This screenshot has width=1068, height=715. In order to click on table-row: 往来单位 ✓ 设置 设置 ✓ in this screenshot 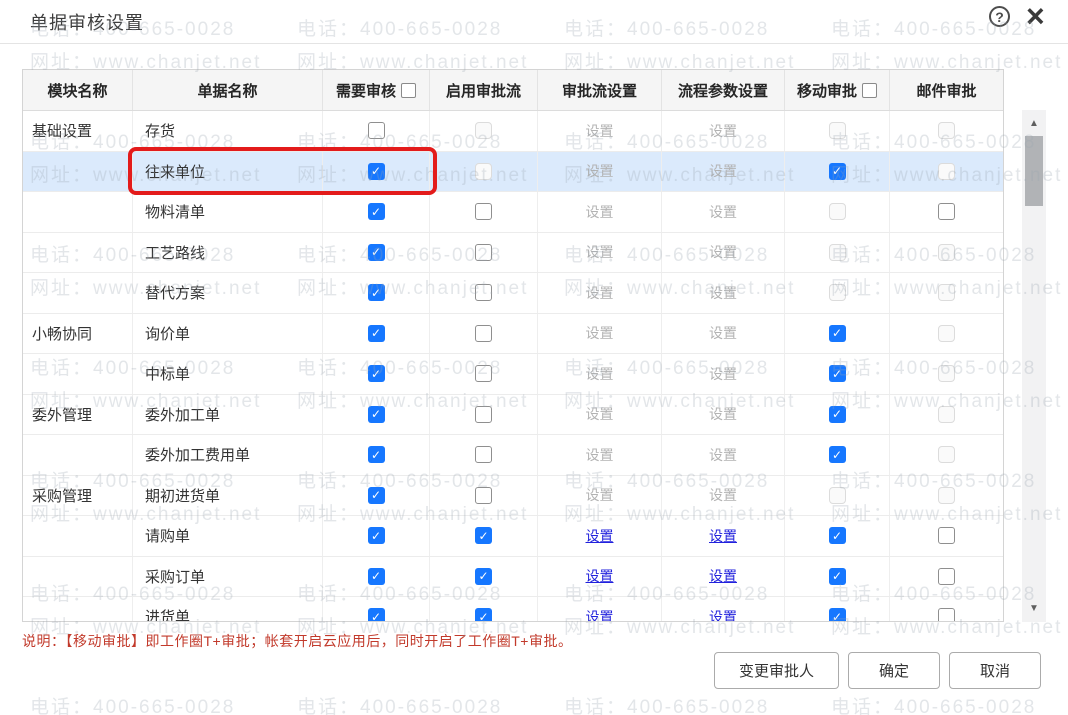, I will do `click(513, 171)`.